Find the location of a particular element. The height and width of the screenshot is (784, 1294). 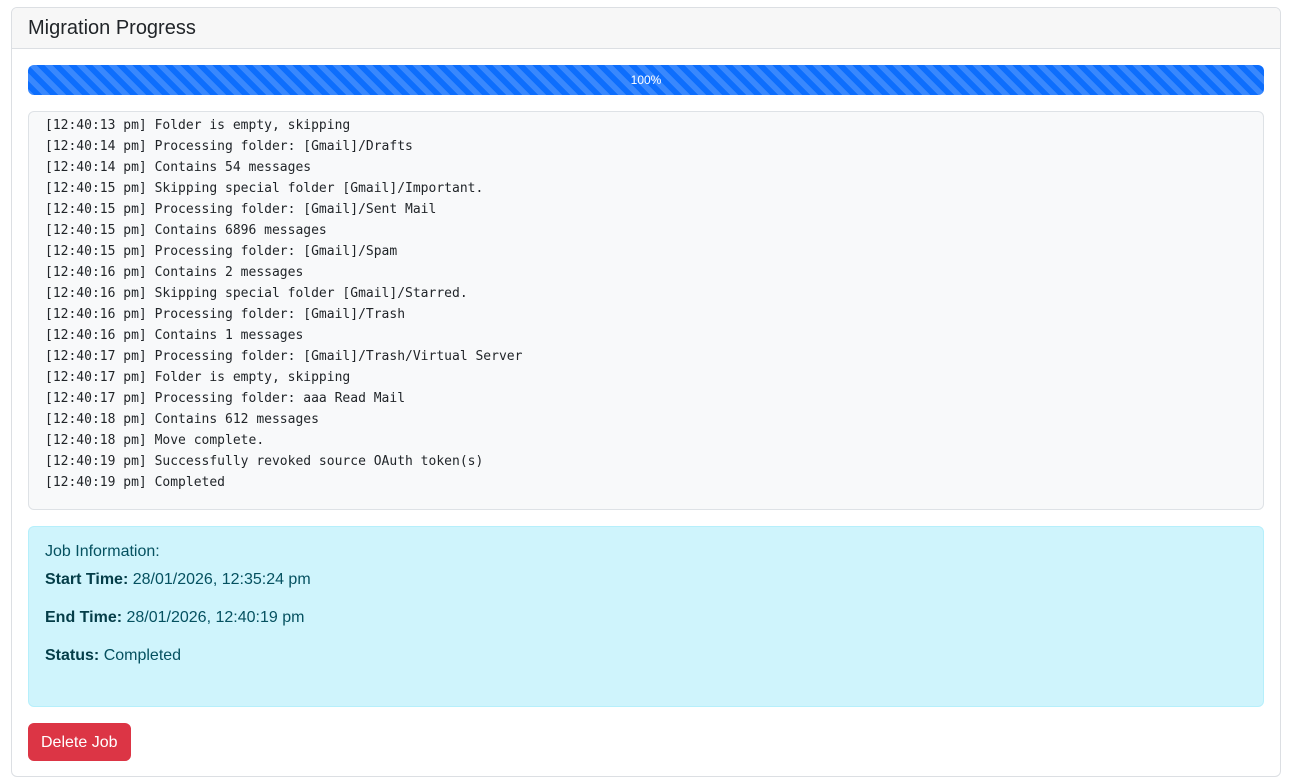

log-line: [12:40:13 pm] Folder is empty, skipping is located at coordinates (198, 125).